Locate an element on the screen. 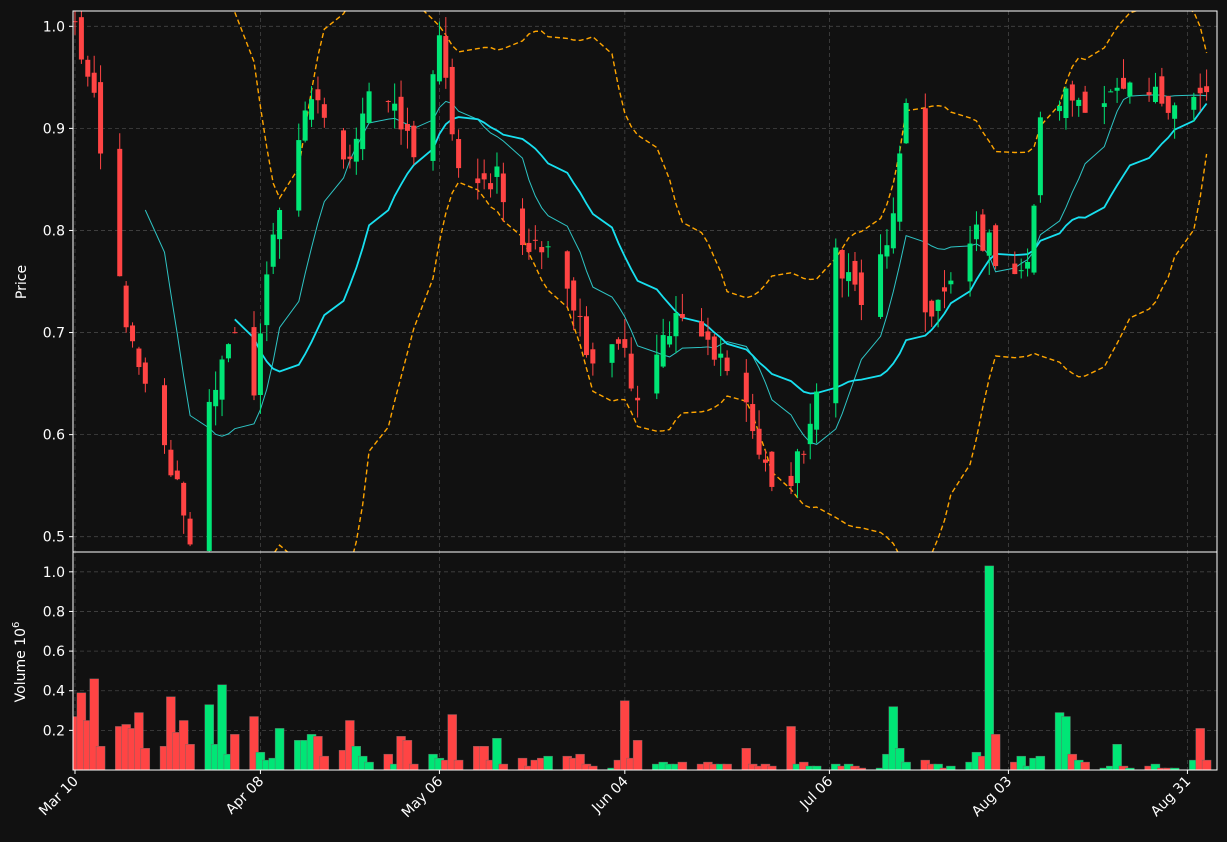 This screenshot has height=842, width=1227. volume-tick-label: 1.0 is located at coordinates (54, 573).